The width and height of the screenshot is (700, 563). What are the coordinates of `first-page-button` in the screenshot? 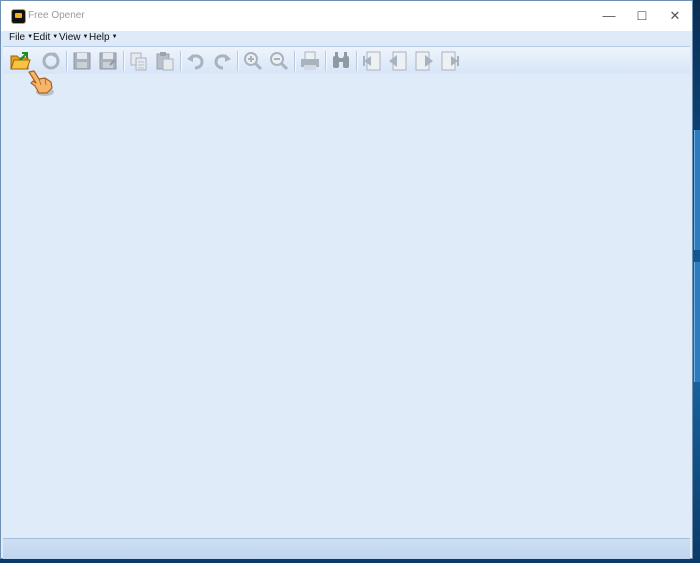 It's located at (372, 61).